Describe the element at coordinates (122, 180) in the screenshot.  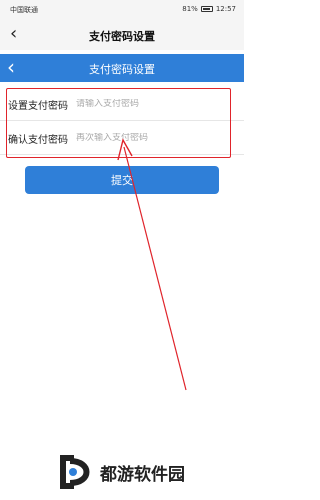
I see `submit-button: 提交` at that location.